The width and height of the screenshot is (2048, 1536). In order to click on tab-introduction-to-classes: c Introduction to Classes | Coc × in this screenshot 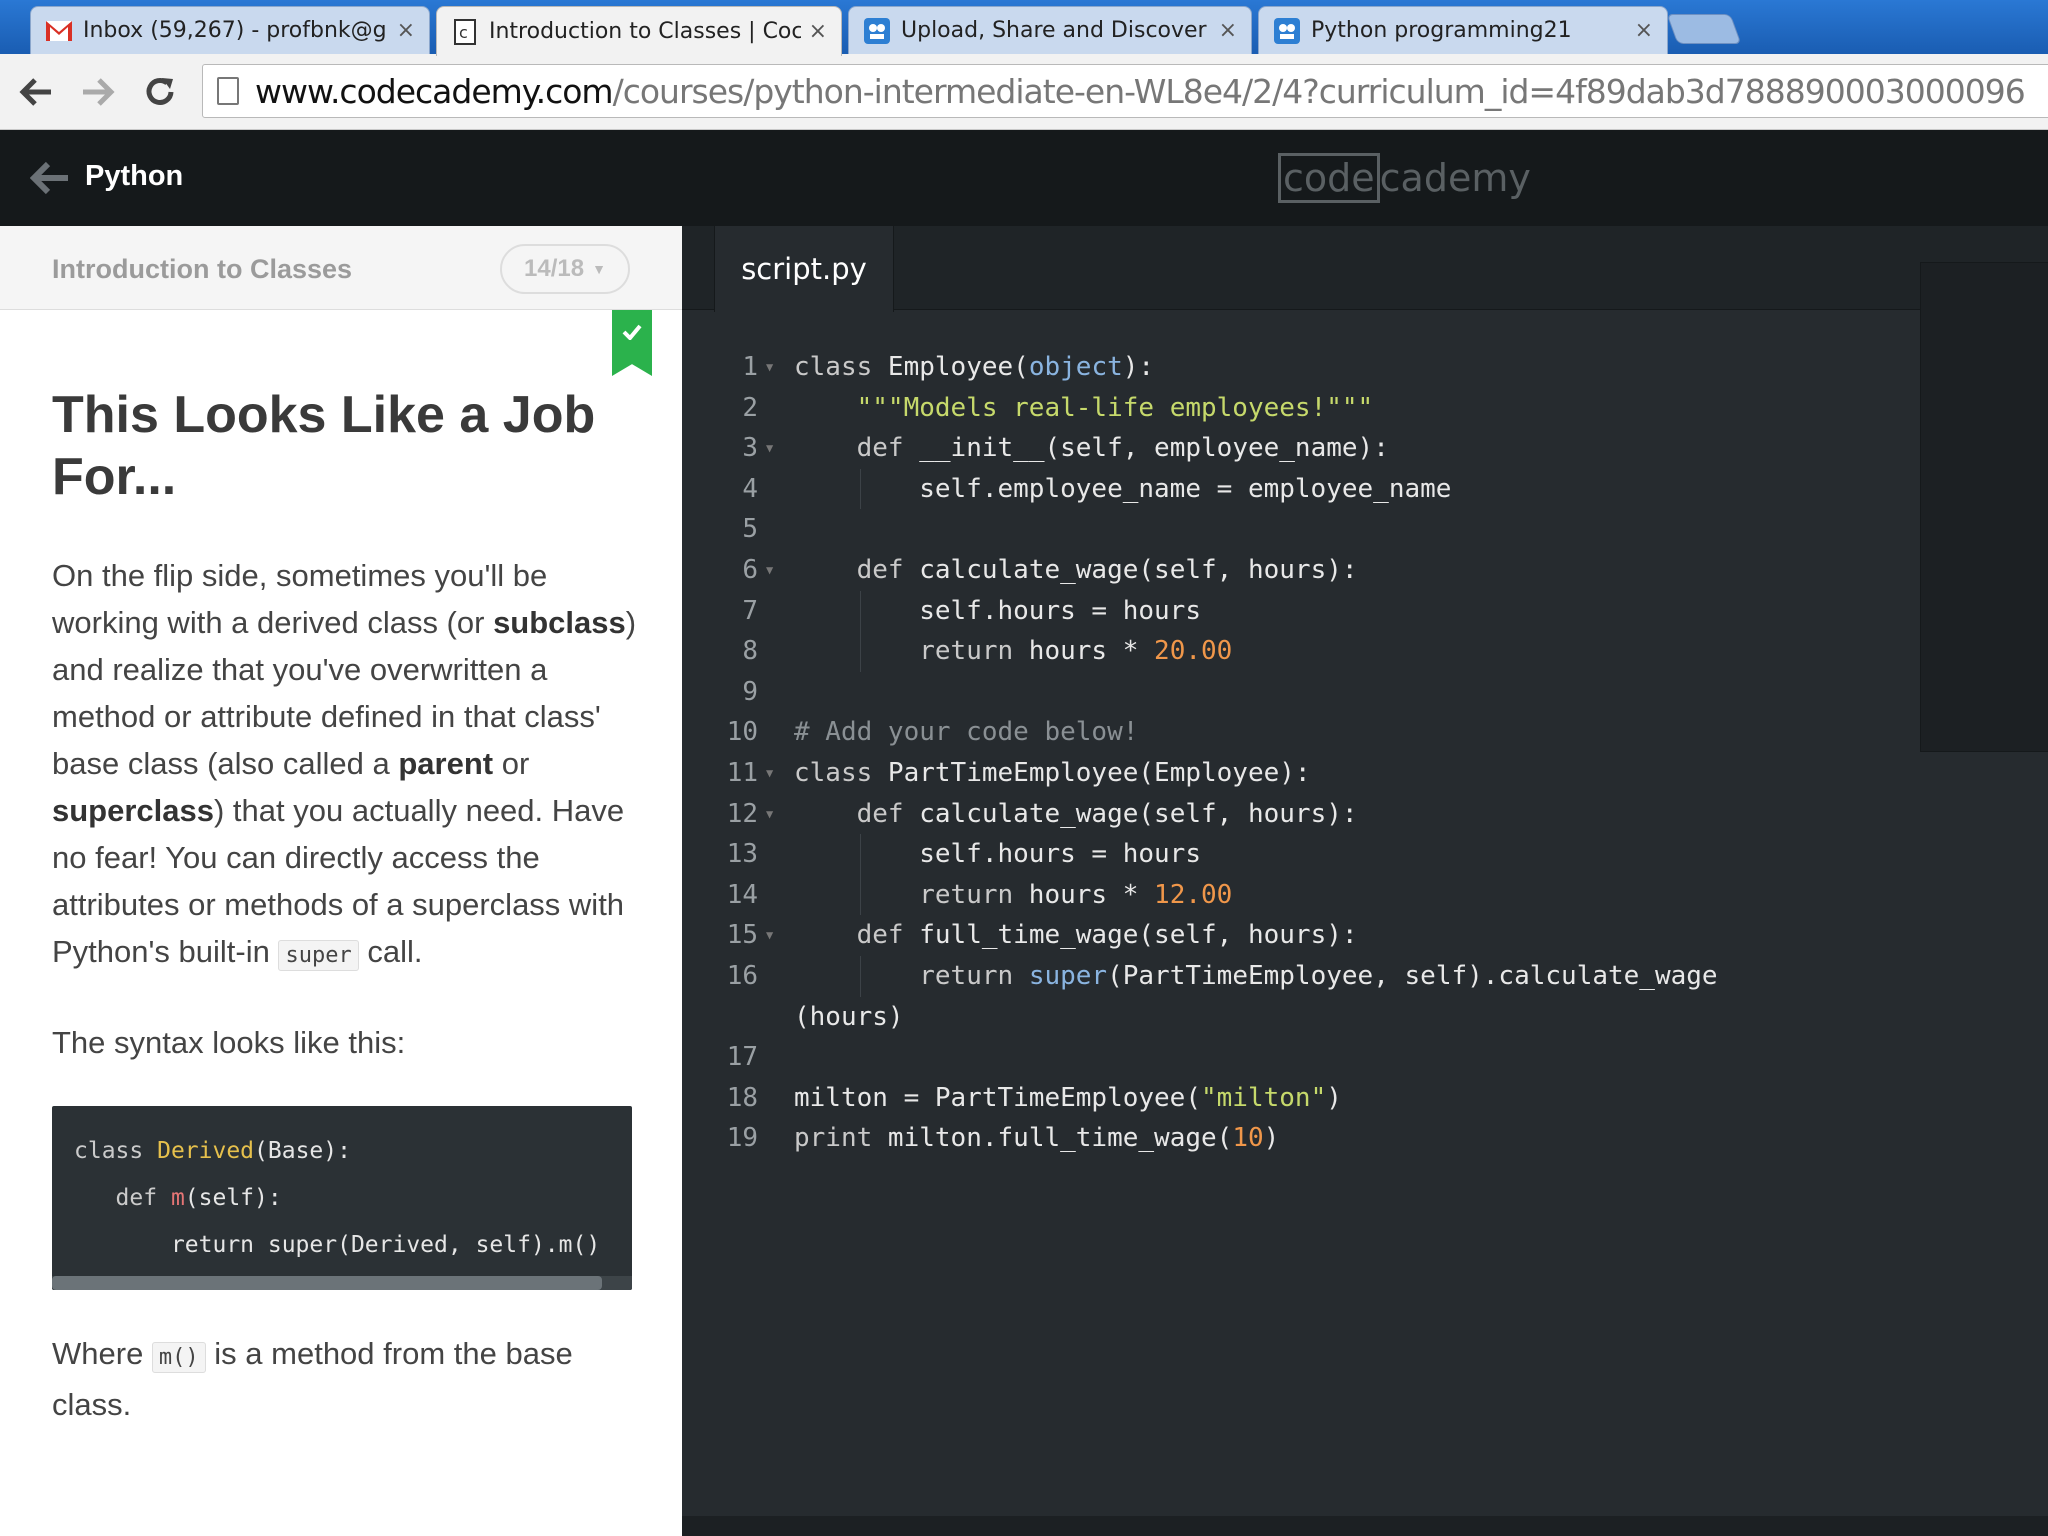, I will do `click(639, 31)`.